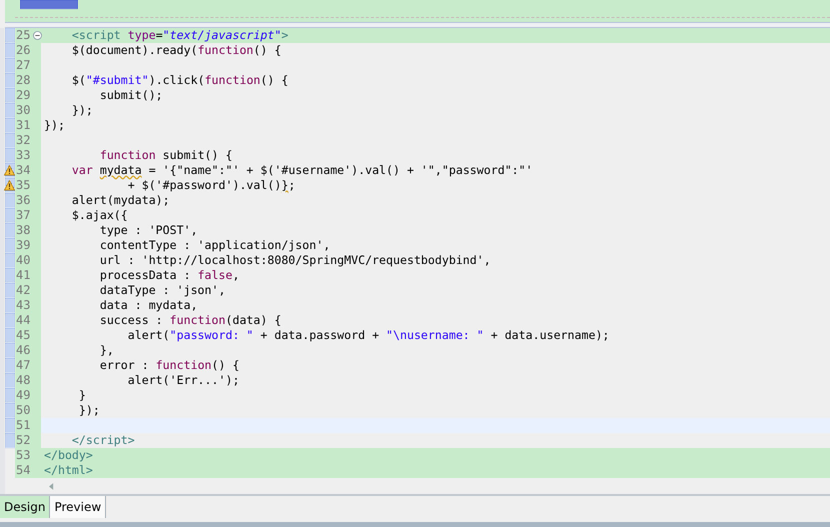 The width and height of the screenshot is (830, 527). What do you see at coordinates (162, 290) in the screenshot?
I see `code-line: dataType : 'json',` at bounding box center [162, 290].